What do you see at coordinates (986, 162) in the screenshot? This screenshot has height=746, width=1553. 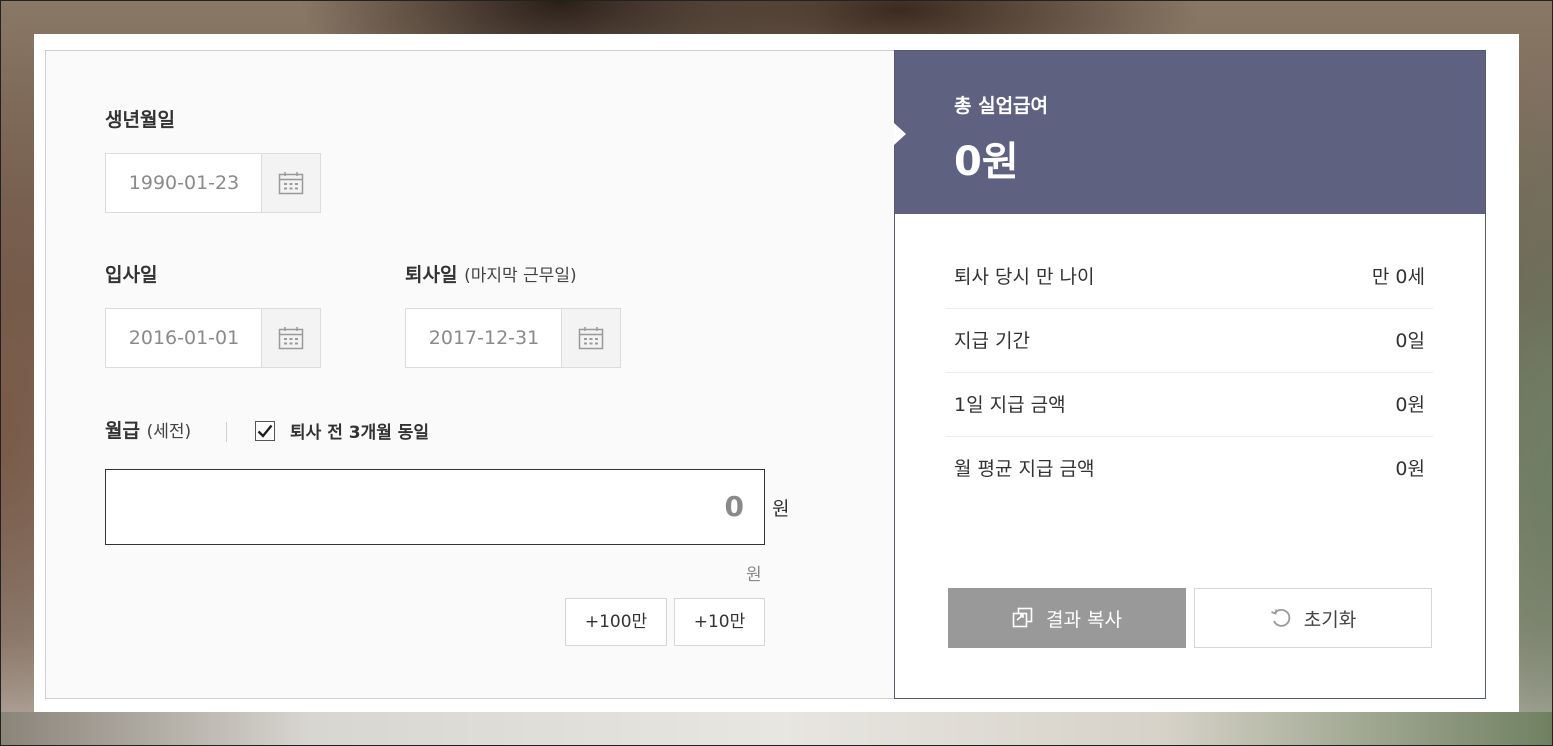 I see `total-value: 0원` at bounding box center [986, 162].